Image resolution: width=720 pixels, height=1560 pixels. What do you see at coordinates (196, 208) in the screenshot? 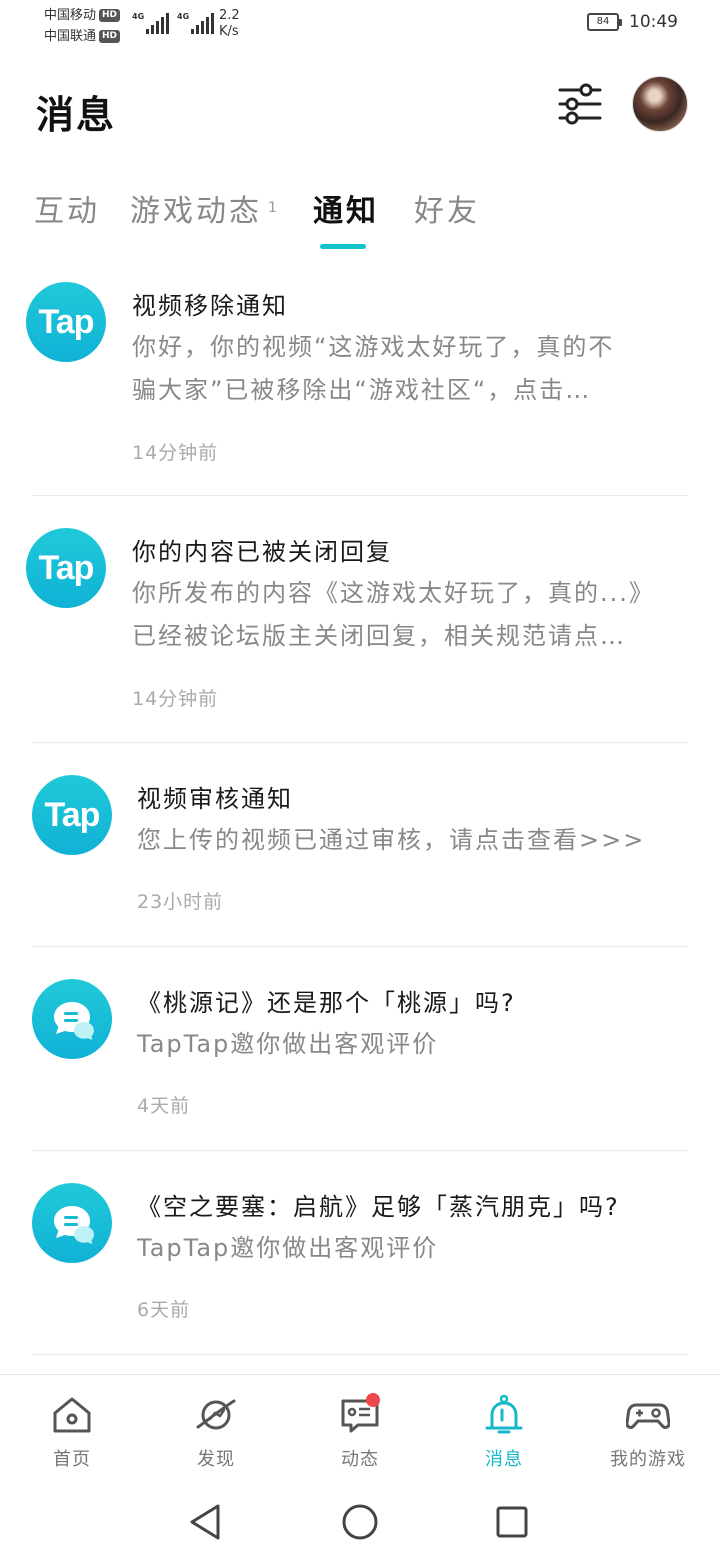
I see `tab-game-updates: 游戏动态` at bounding box center [196, 208].